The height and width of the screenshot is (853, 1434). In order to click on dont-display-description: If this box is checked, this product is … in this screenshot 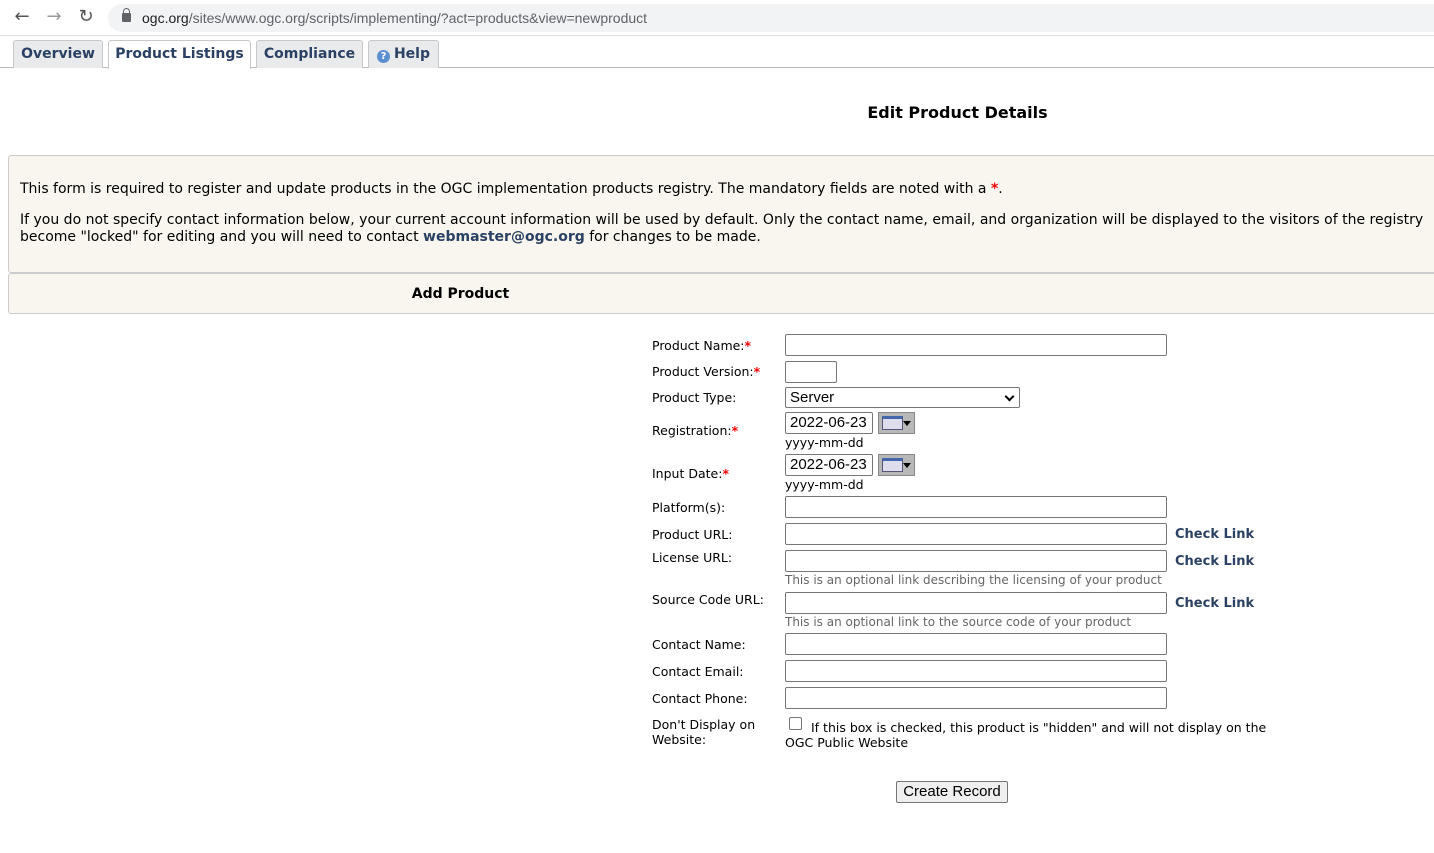, I will do `click(1026, 735)`.